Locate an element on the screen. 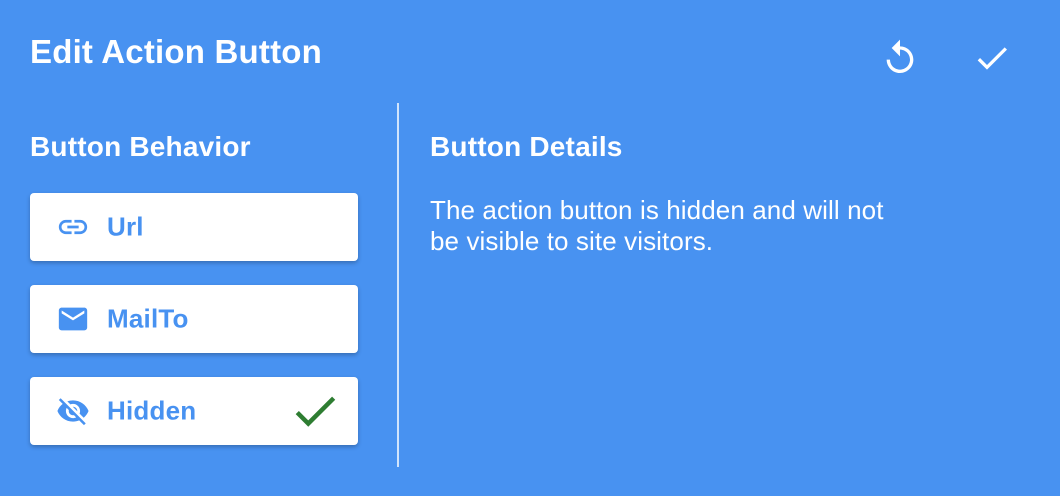 The width and height of the screenshot is (1060, 496). behavior-option-label: Hidden is located at coordinates (152, 410).